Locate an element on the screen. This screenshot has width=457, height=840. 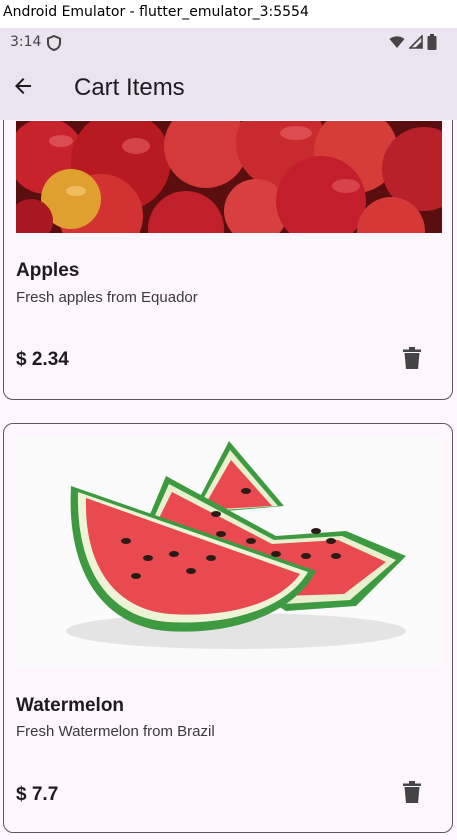
status-time: 3:14 is located at coordinates (26, 42).